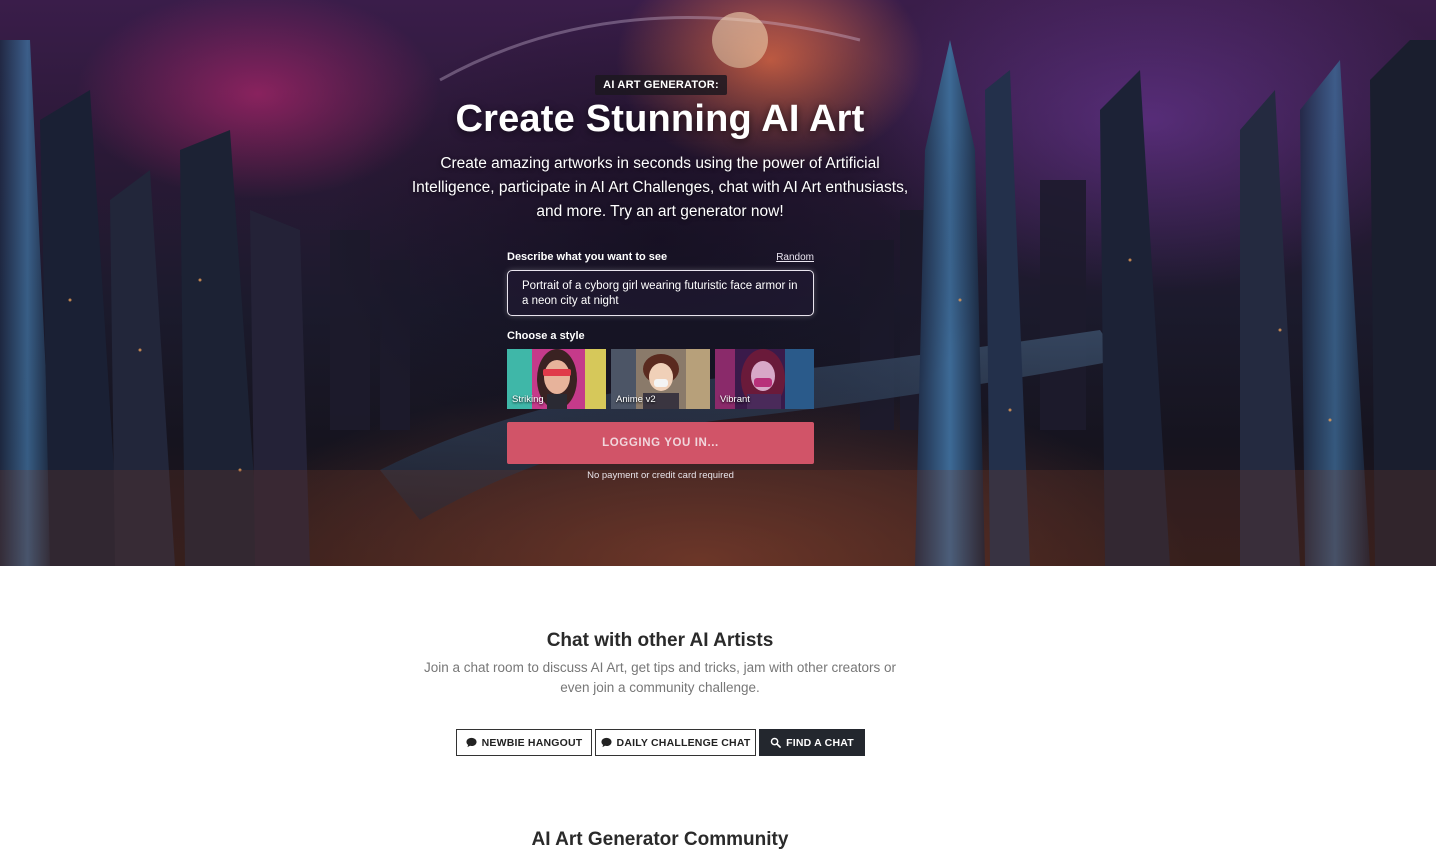 Image resolution: width=1436 pixels, height=851 pixels. What do you see at coordinates (764, 379) in the screenshot?
I see `style-tile-vibrant: Vibrant` at bounding box center [764, 379].